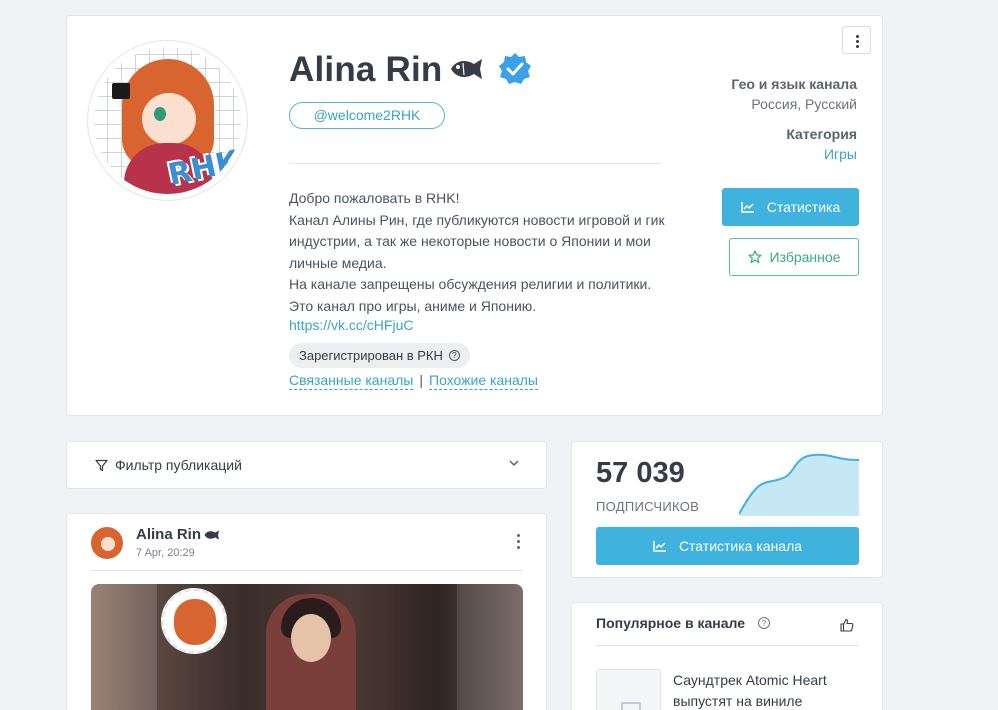  Describe the element at coordinates (794, 84) in the screenshot. I see `geo-label: Гео и язык канала` at that location.